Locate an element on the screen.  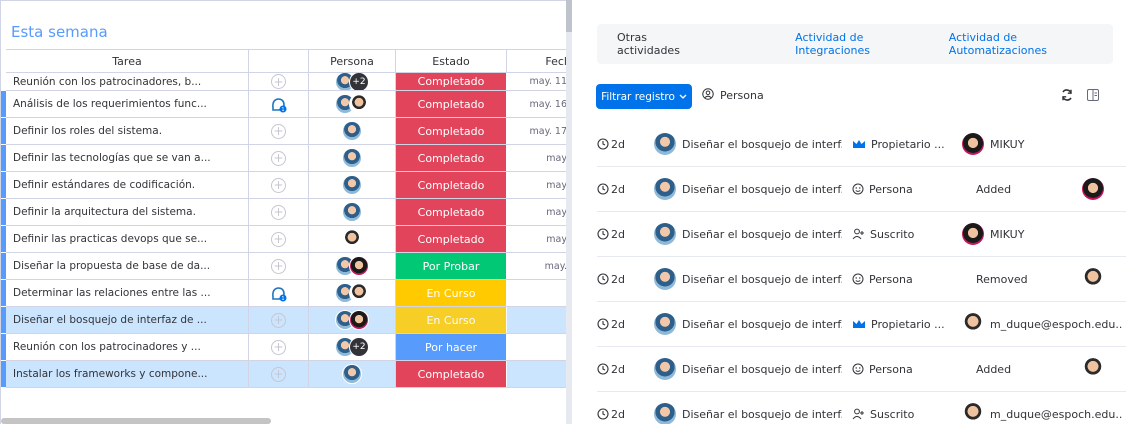
column-header-task: Tarea is located at coordinates (127, 61).